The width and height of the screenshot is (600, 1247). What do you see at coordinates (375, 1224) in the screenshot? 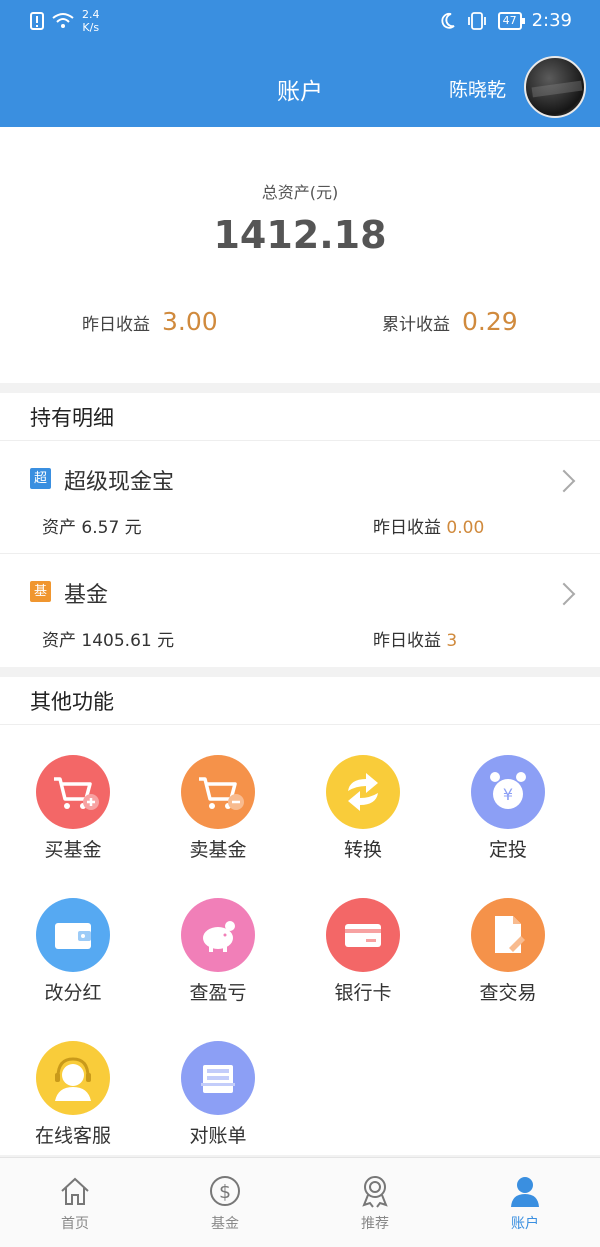
I see `tab-label: 推荐` at bounding box center [375, 1224].